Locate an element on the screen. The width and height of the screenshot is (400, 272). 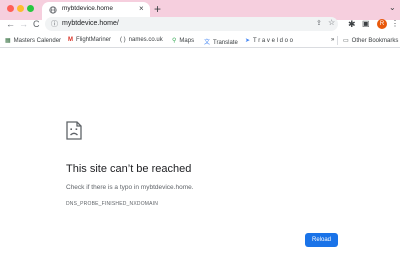
extensions-puzzle-icon: ✱ is located at coordinates (352, 24).